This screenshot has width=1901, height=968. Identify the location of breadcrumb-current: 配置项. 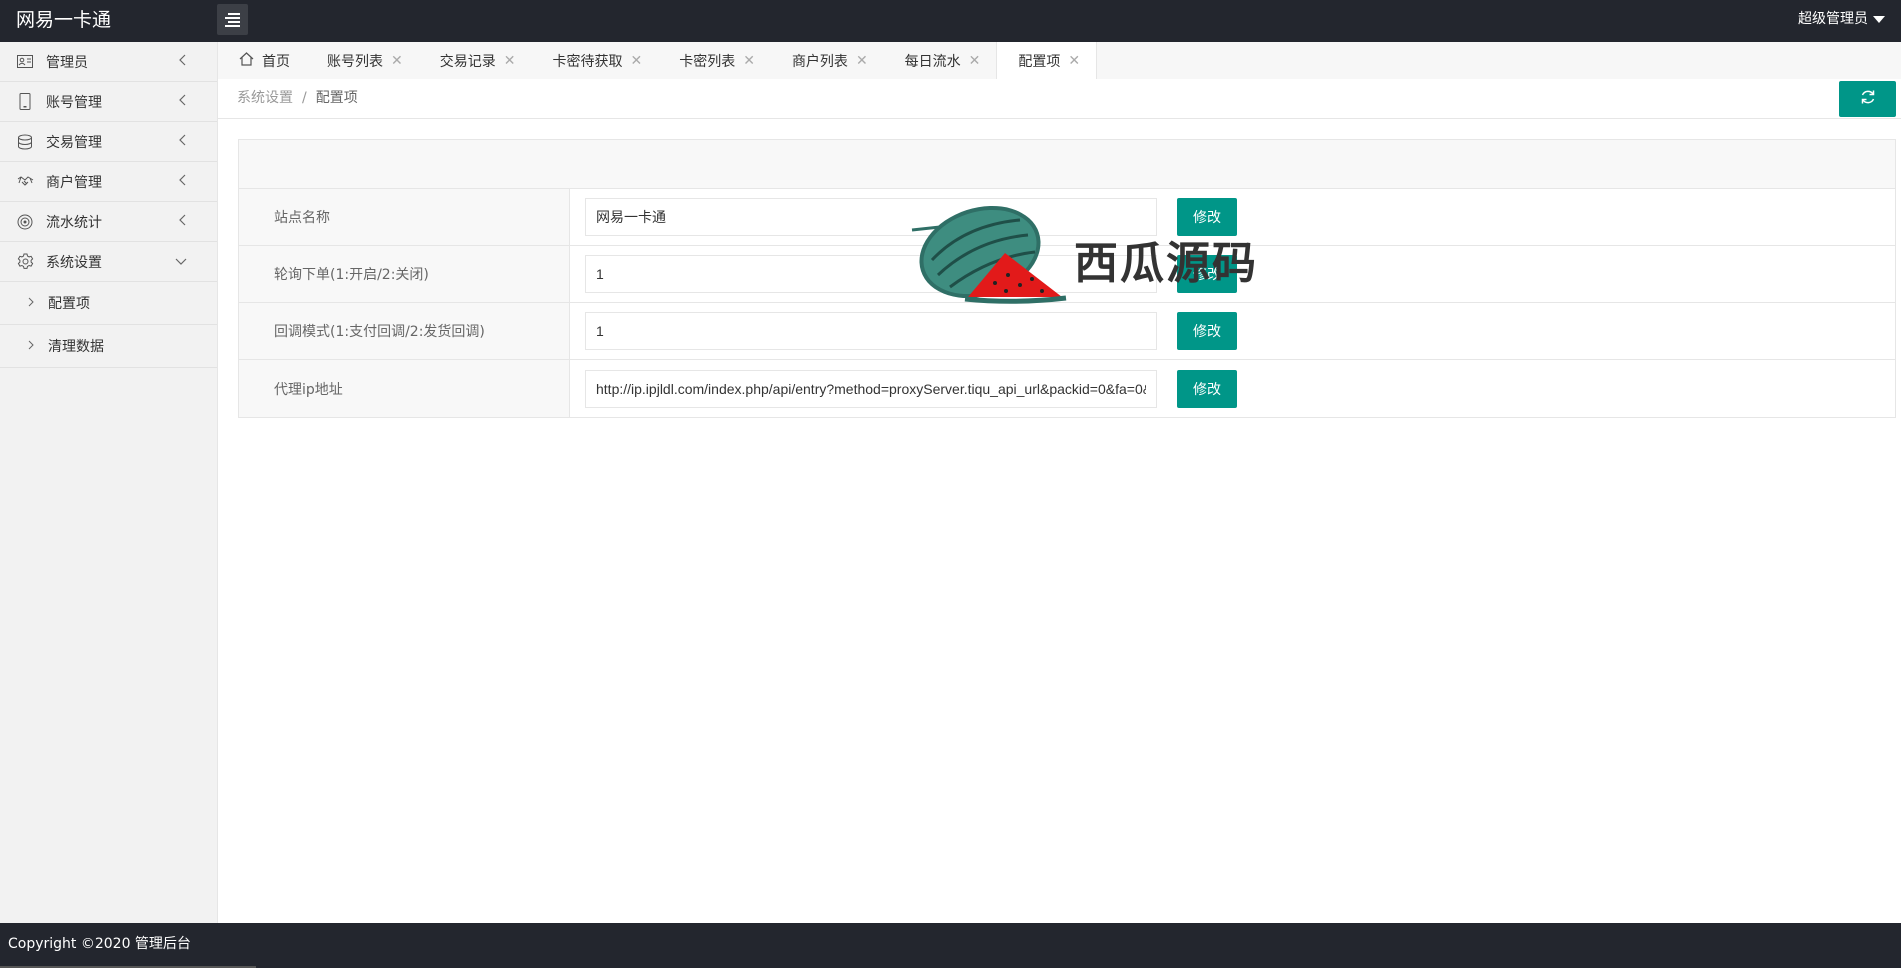
(336, 98).